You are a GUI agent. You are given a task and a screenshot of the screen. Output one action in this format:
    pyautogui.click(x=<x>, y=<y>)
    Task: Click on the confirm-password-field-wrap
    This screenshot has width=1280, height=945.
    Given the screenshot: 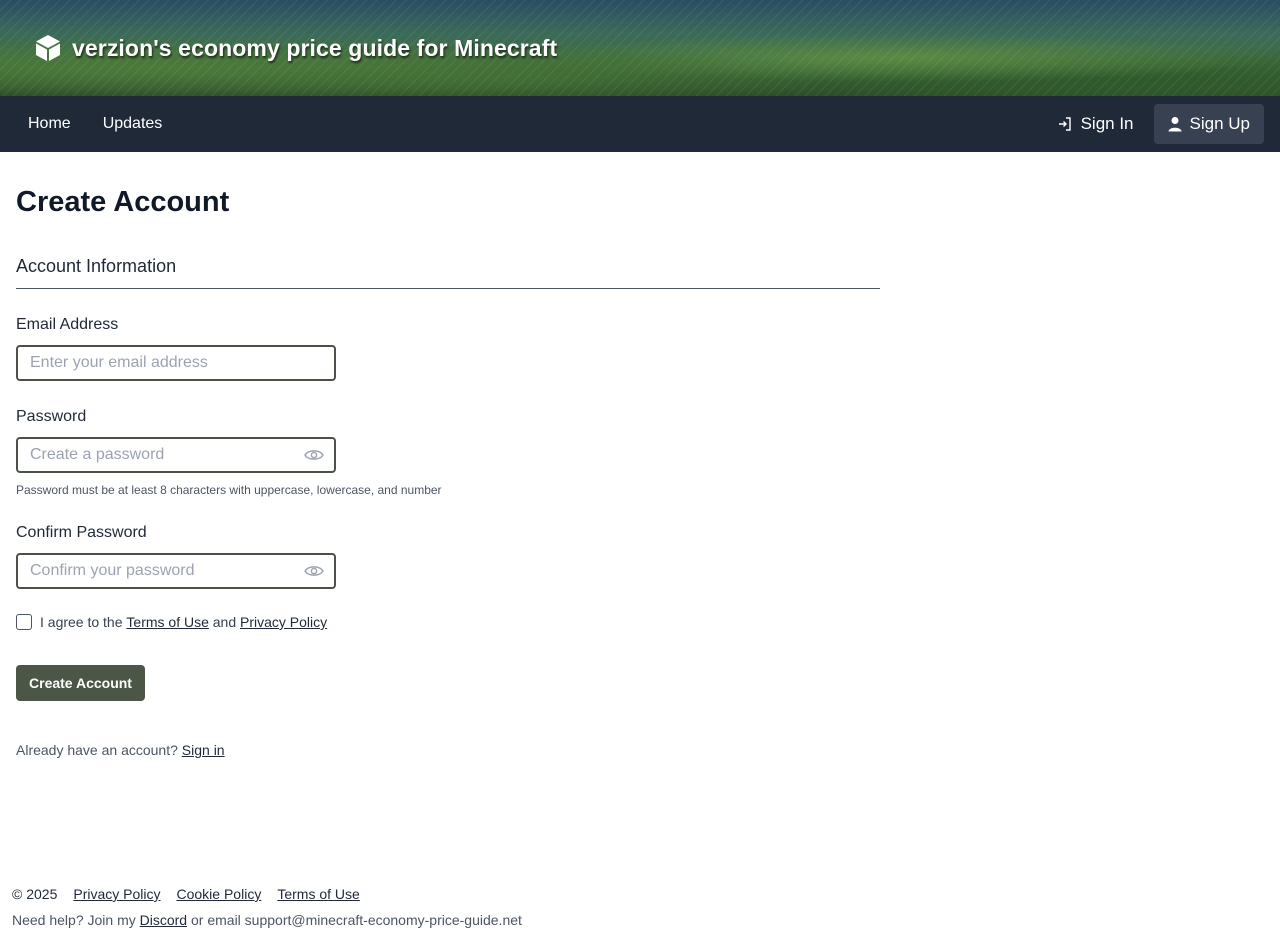 What is the action you would take?
    pyautogui.click(x=176, y=571)
    